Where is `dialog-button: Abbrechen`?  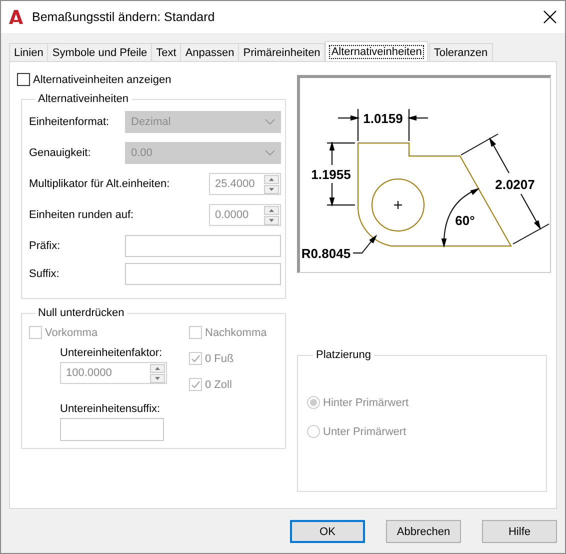 dialog-button: Abbrechen is located at coordinates (423, 531).